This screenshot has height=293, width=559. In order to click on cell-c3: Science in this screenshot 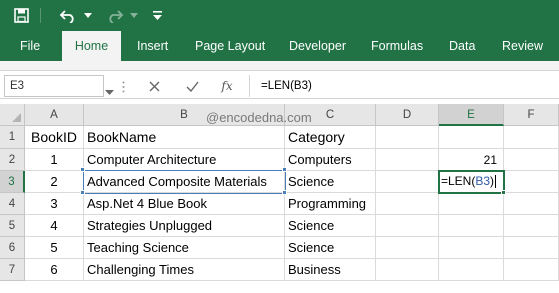, I will do `click(330, 182)`.